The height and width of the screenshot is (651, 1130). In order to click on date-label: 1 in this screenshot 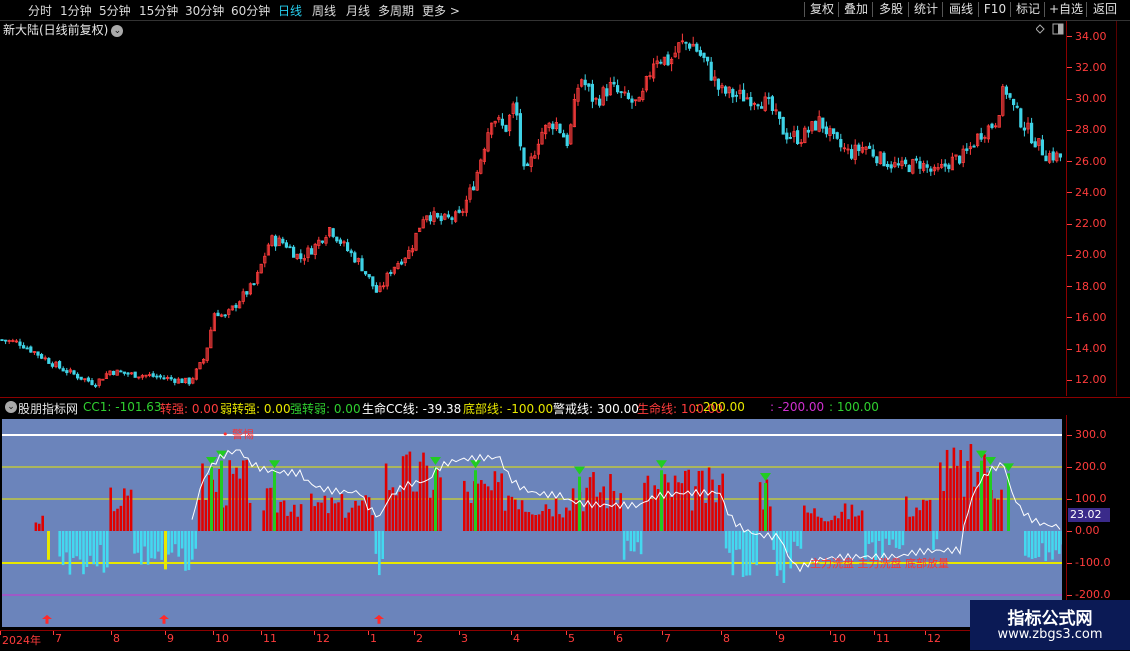, I will do `click(373, 638)`.